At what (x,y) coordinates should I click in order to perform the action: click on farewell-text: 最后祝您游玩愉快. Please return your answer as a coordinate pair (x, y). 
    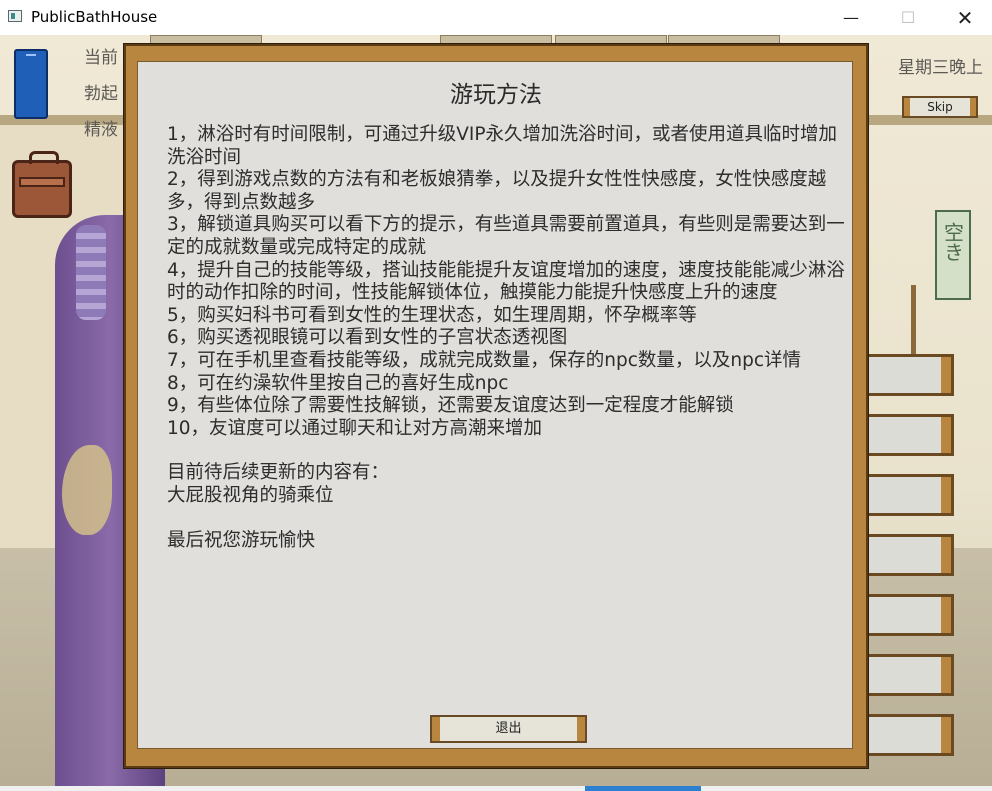
    Looking at the image, I should click on (241, 540).